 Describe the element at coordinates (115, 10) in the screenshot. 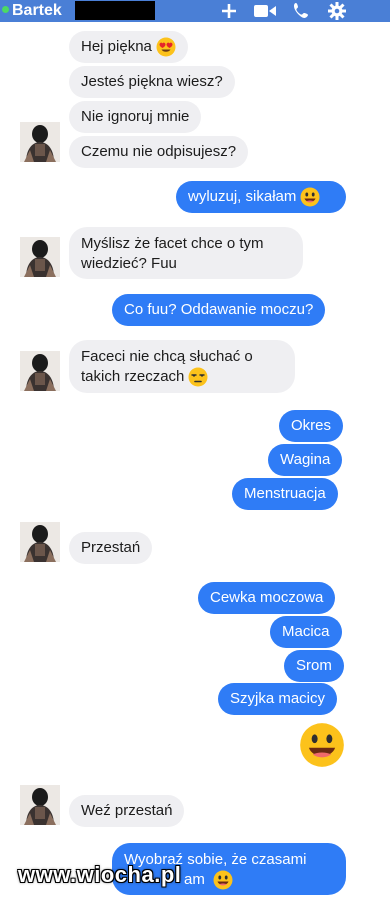

I see `redacted-surname` at that location.